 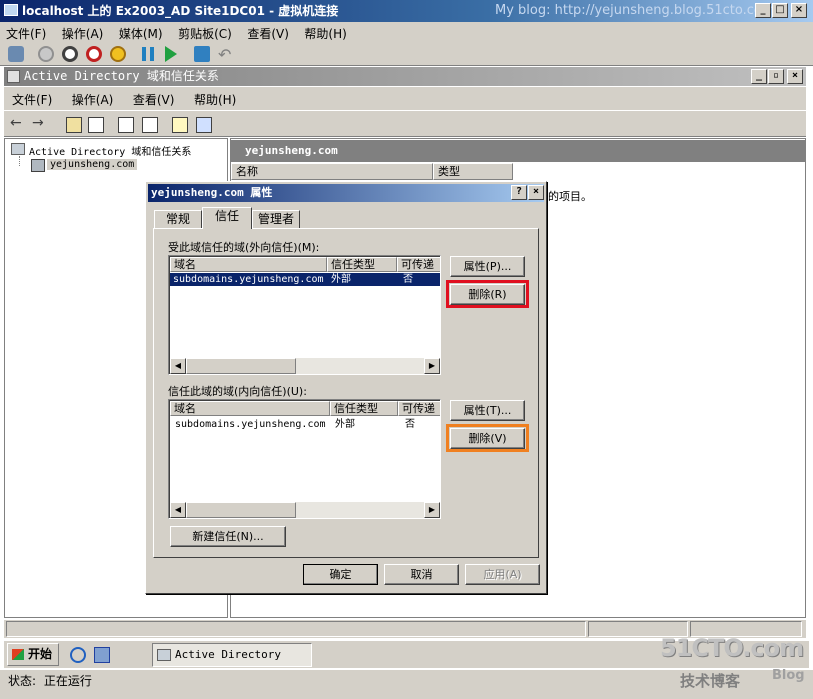 What do you see at coordinates (795, 76) in the screenshot?
I see `mmc-close-button: ×` at bounding box center [795, 76].